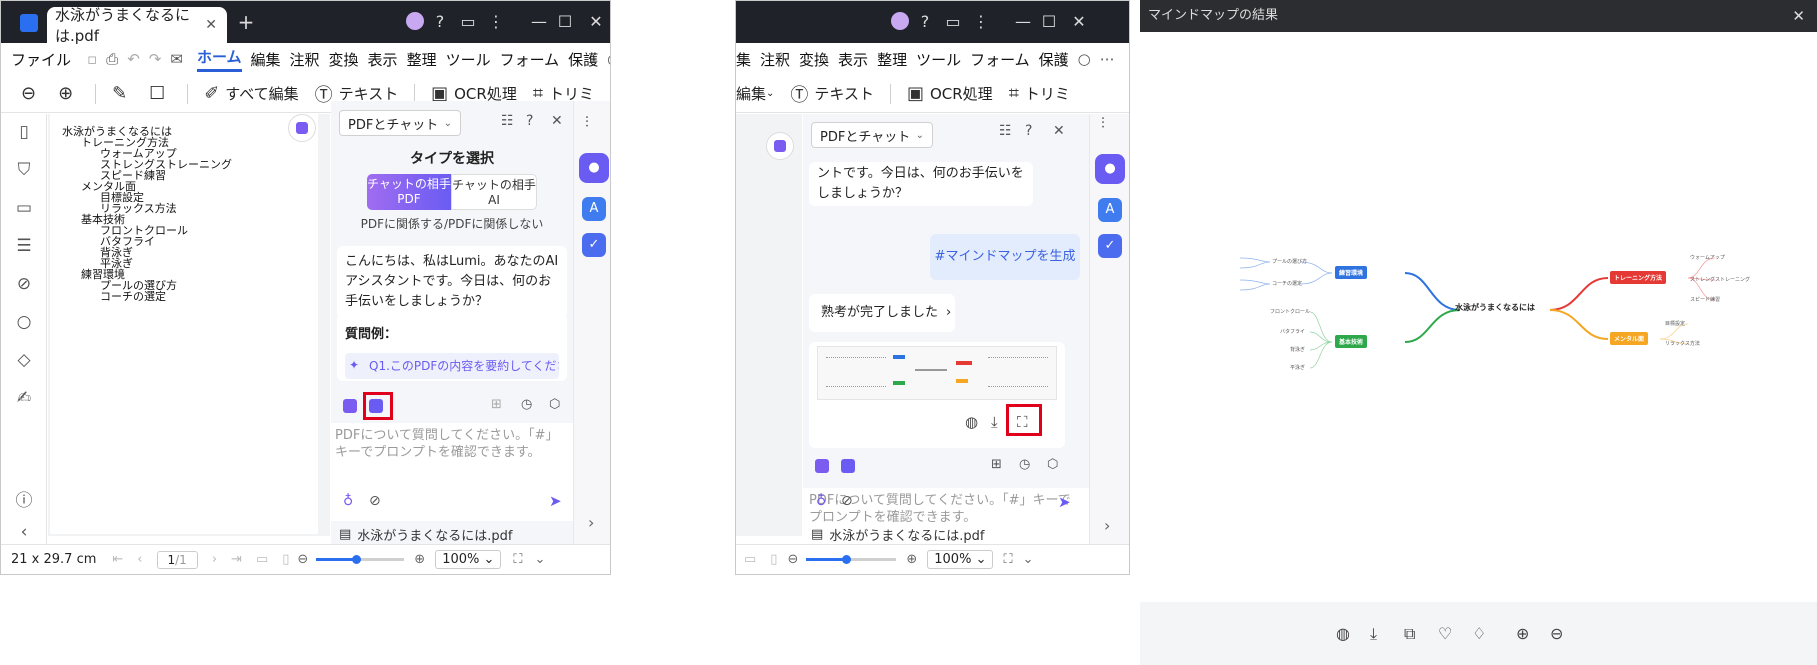  I want to click on bookmark-icon: ⛉, so click(24, 170).